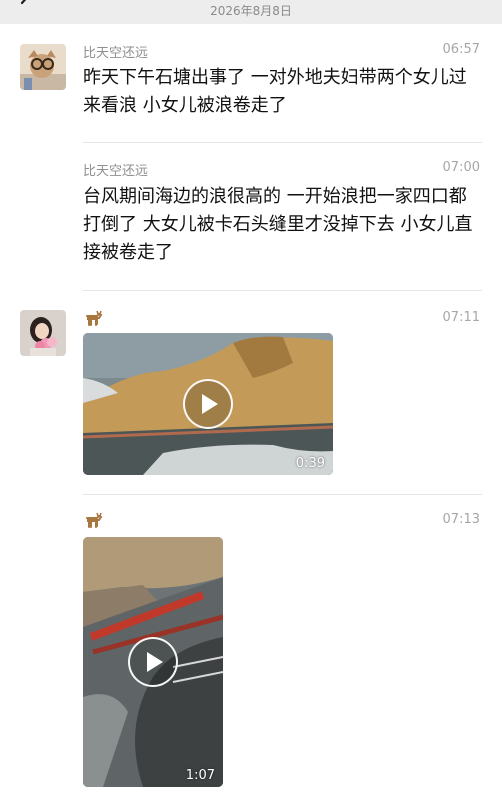 The height and width of the screenshot is (800, 502). I want to click on message-time: 07:13, so click(461, 519).